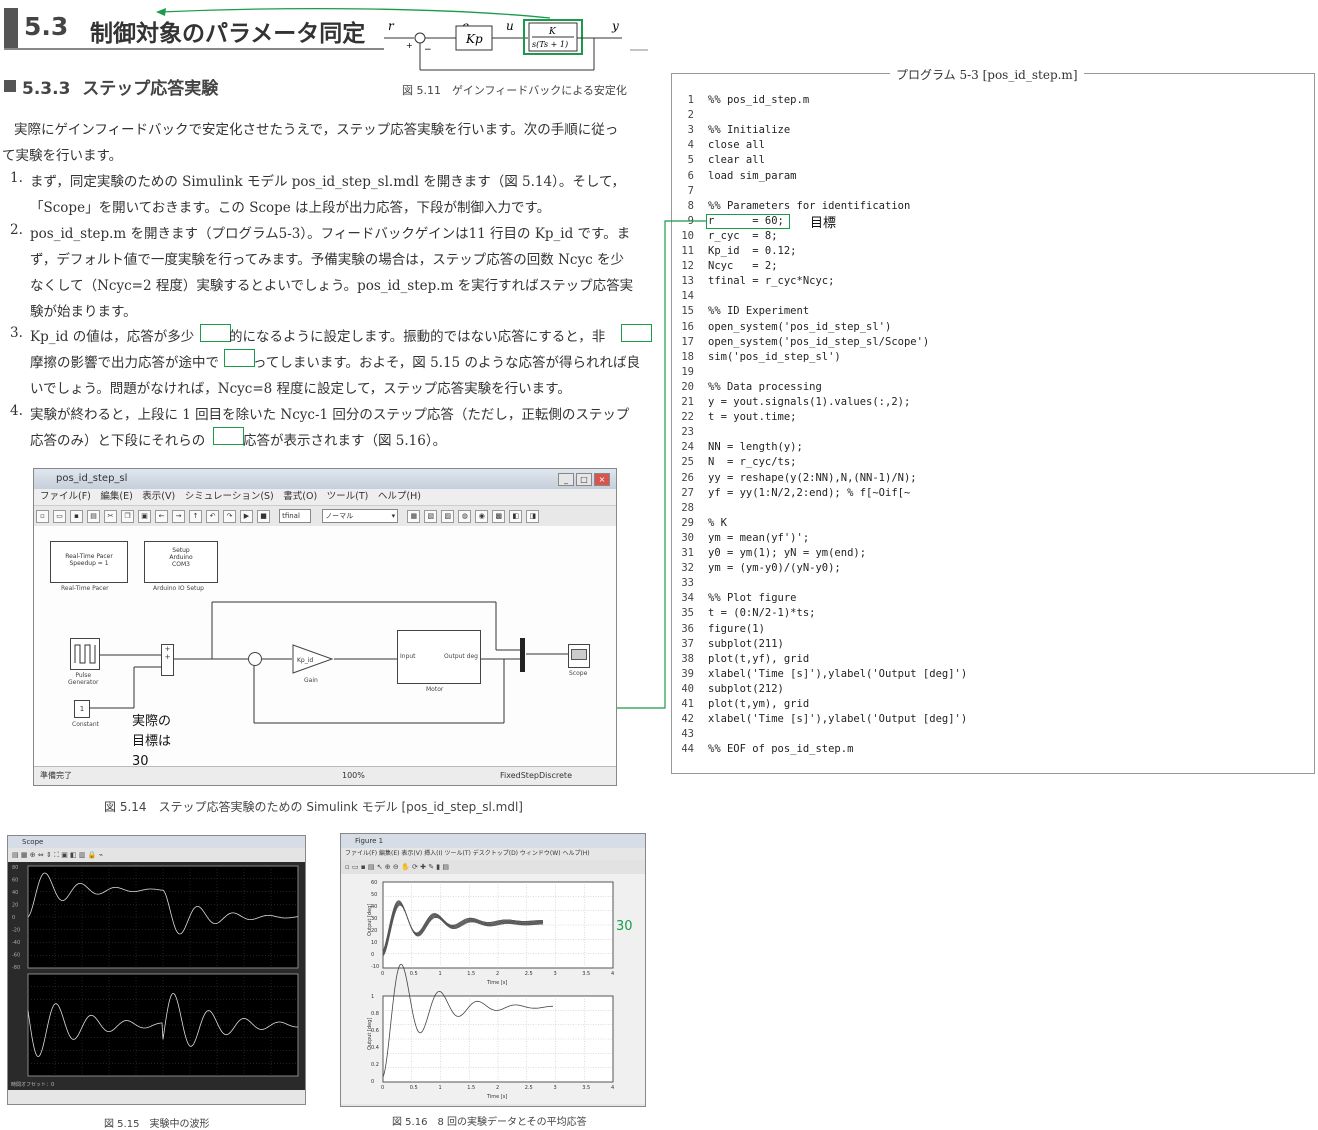  What do you see at coordinates (150, 89) in the screenshot?
I see `subsection-title-text: ステップ応答実験` at bounding box center [150, 89].